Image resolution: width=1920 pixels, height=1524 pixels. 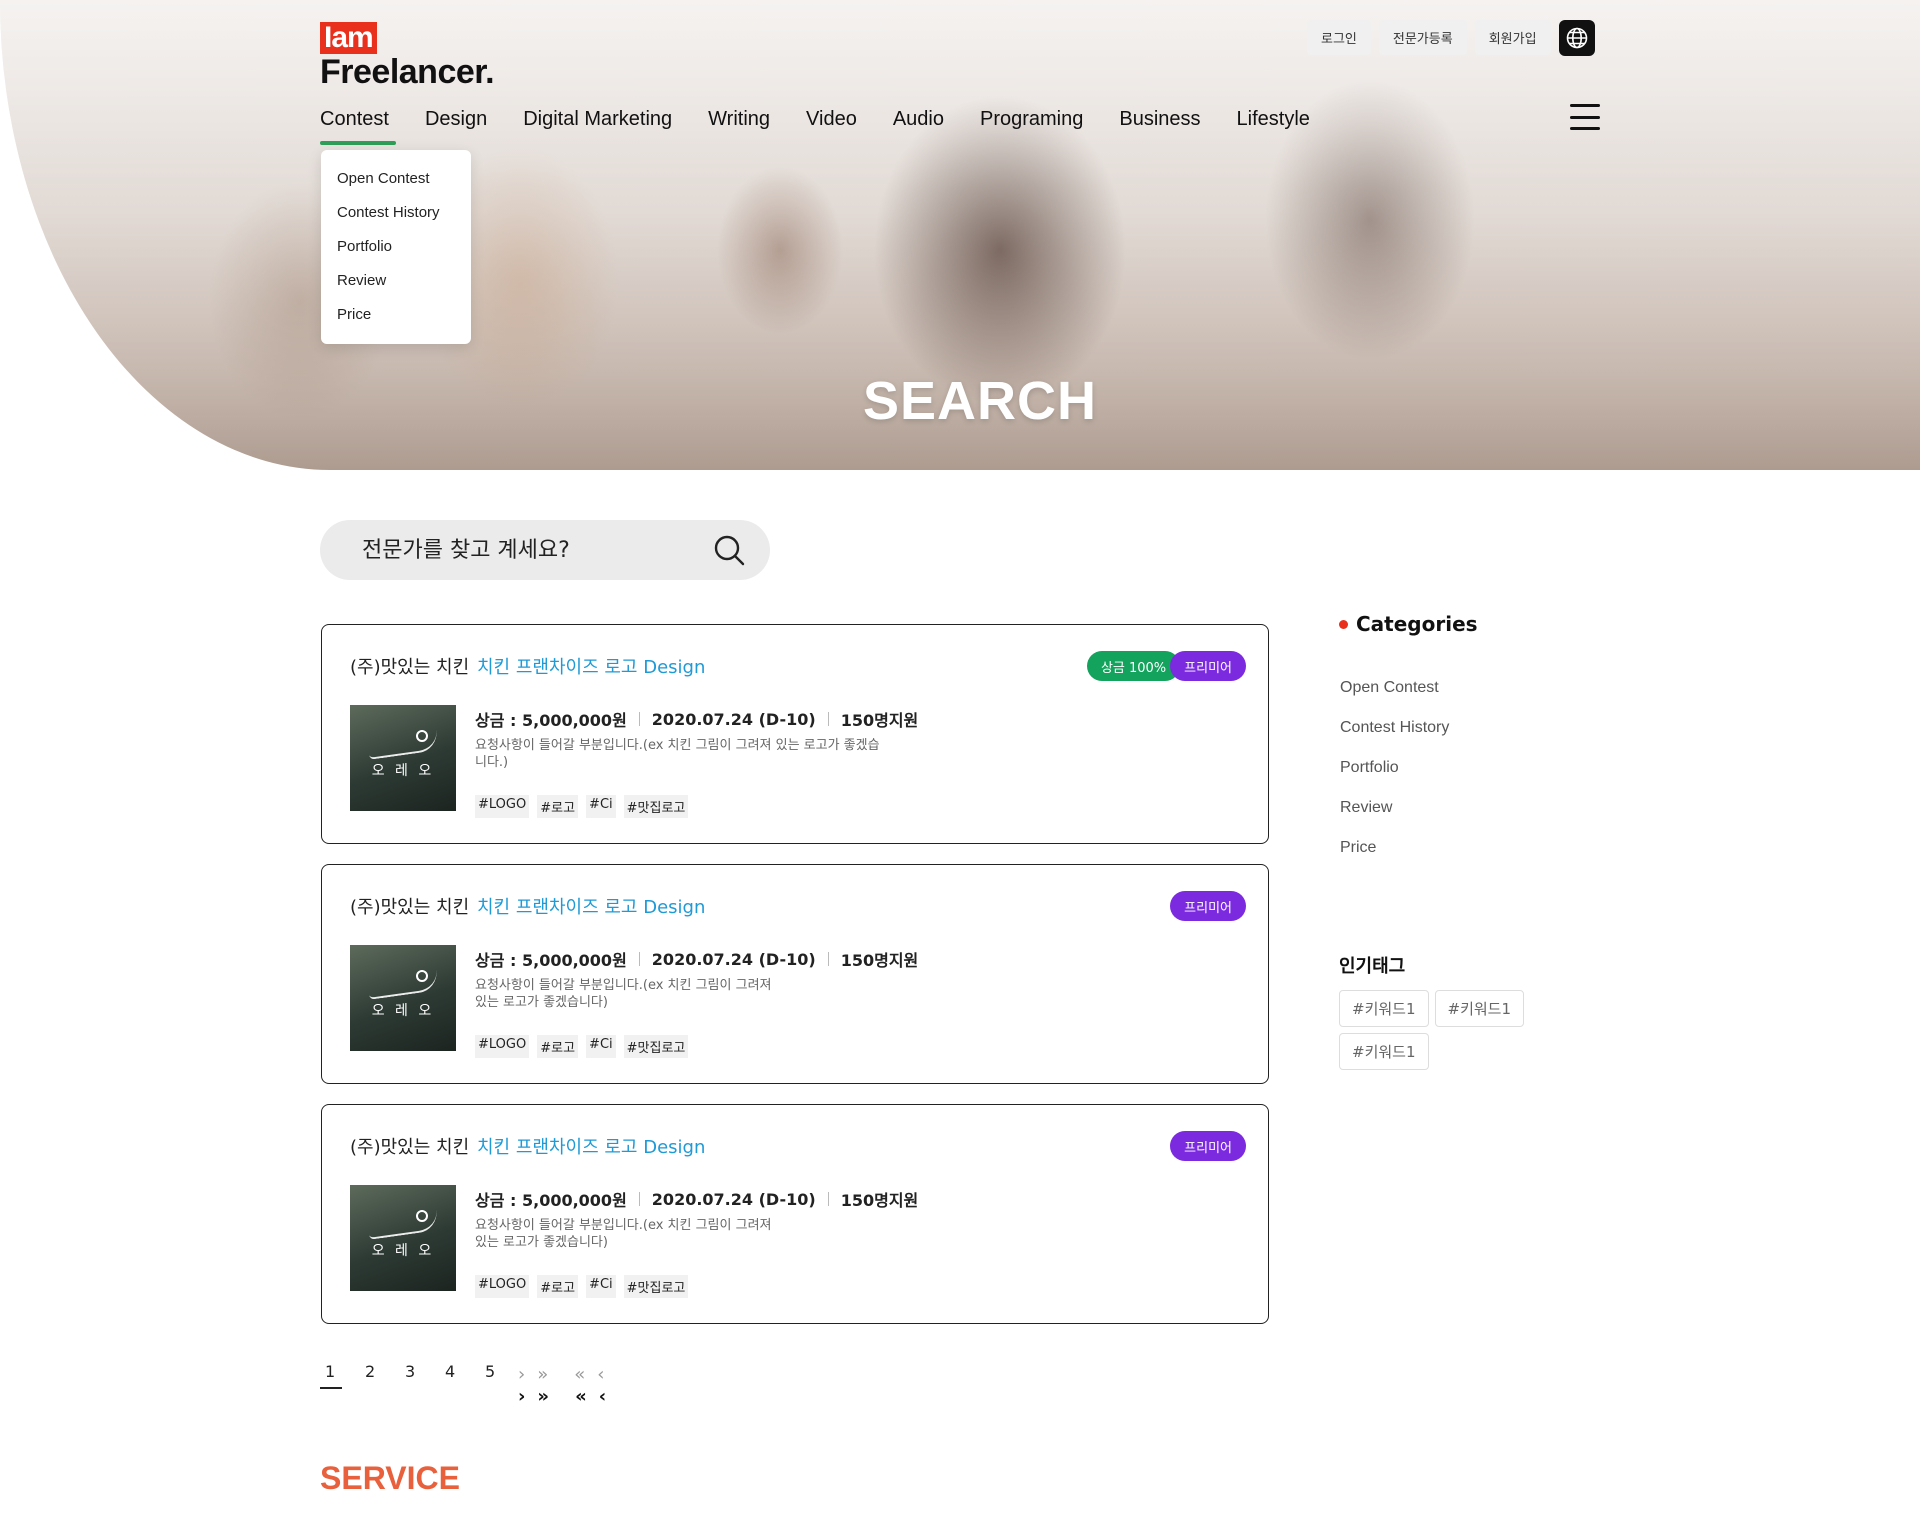 What do you see at coordinates (729, 550) in the screenshot?
I see `search-icon` at bounding box center [729, 550].